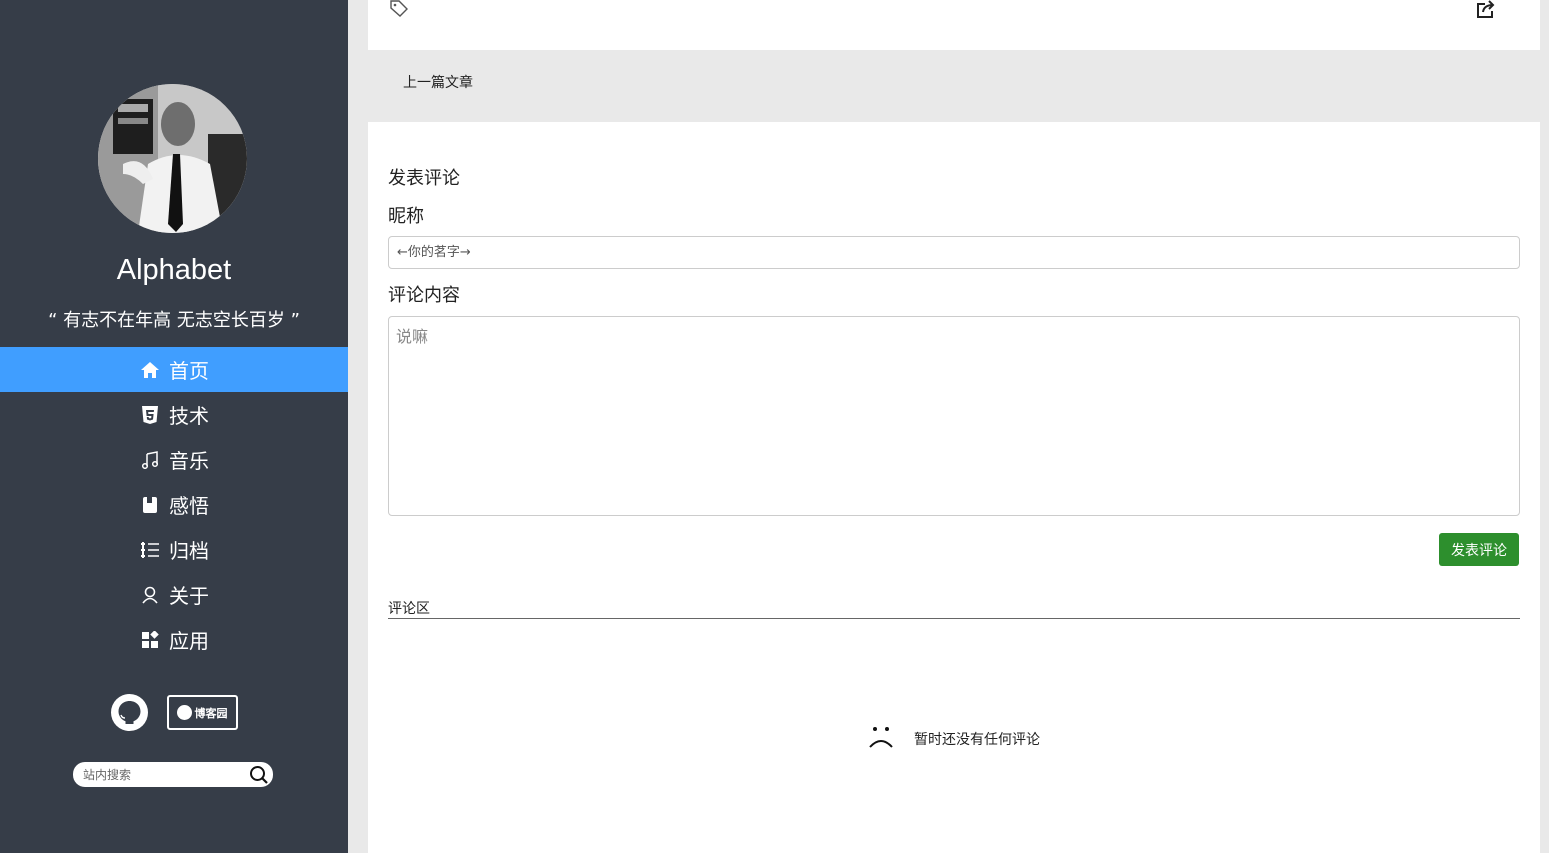 This screenshot has height=853, width=1549. I want to click on nav-item-home: 首页, so click(174, 369).